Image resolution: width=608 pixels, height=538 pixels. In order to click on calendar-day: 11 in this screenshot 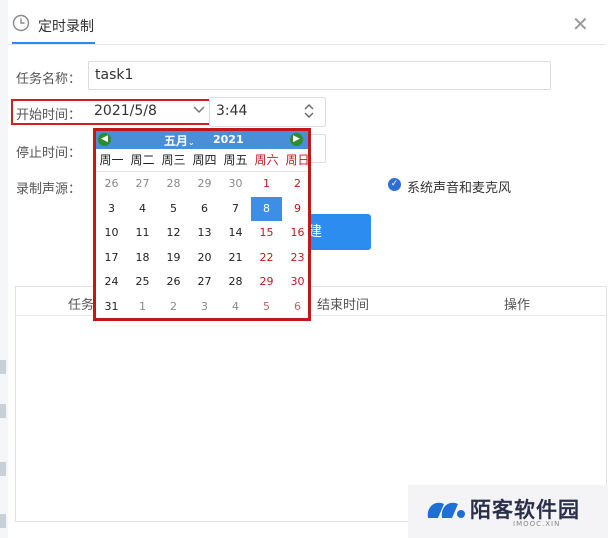, I will do `click(142, 233)`.